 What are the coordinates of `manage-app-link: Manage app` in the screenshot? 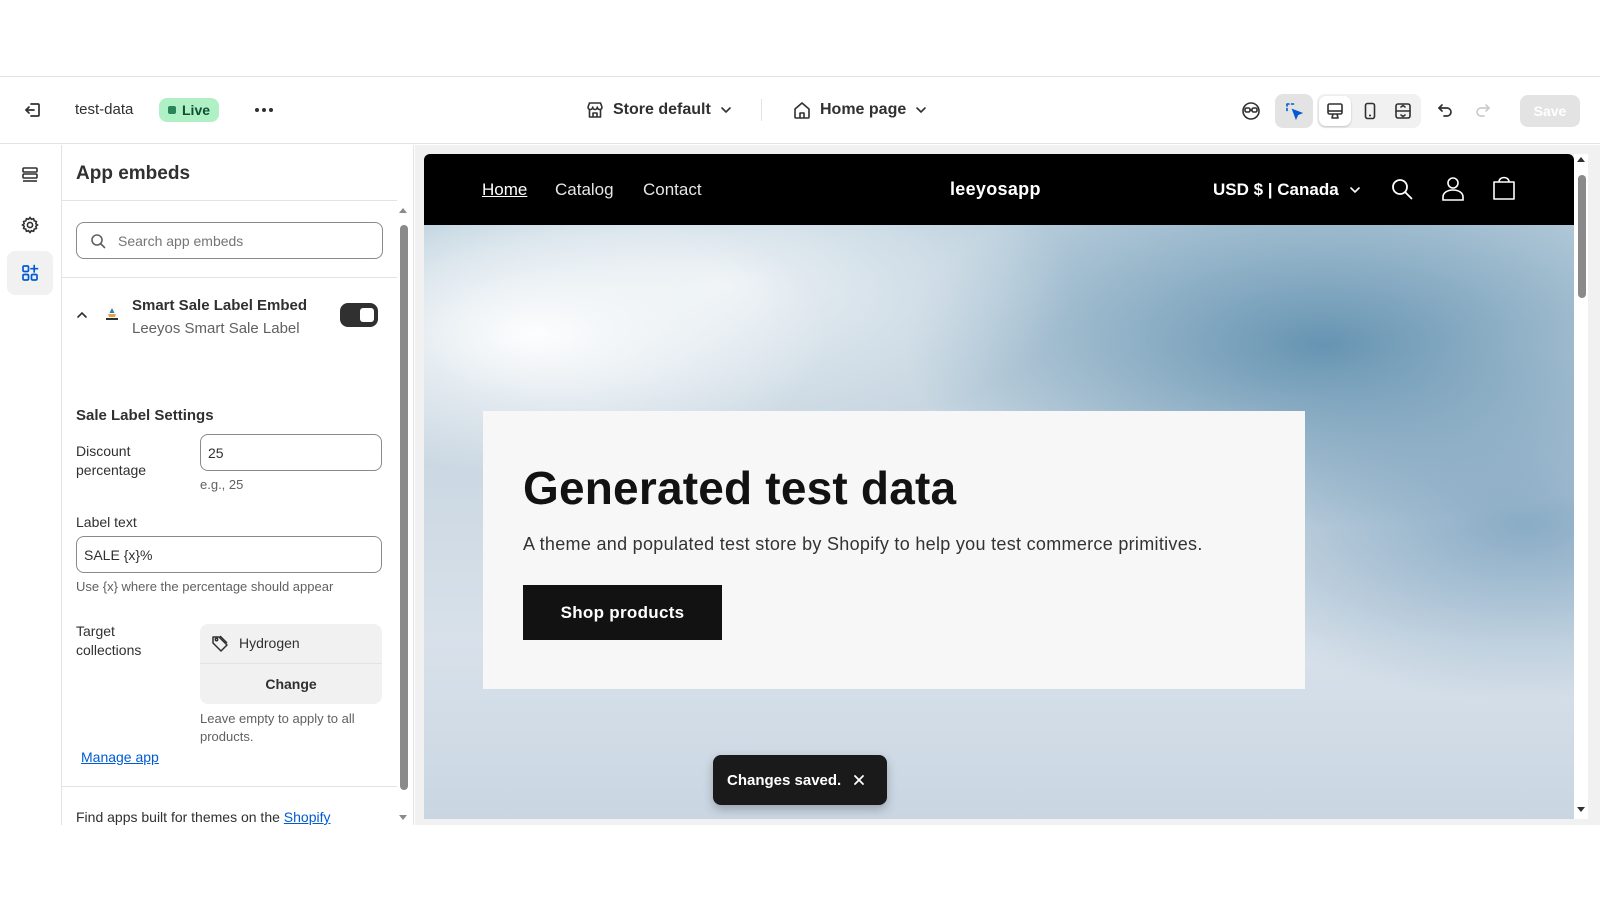 It's located at (120, 757).